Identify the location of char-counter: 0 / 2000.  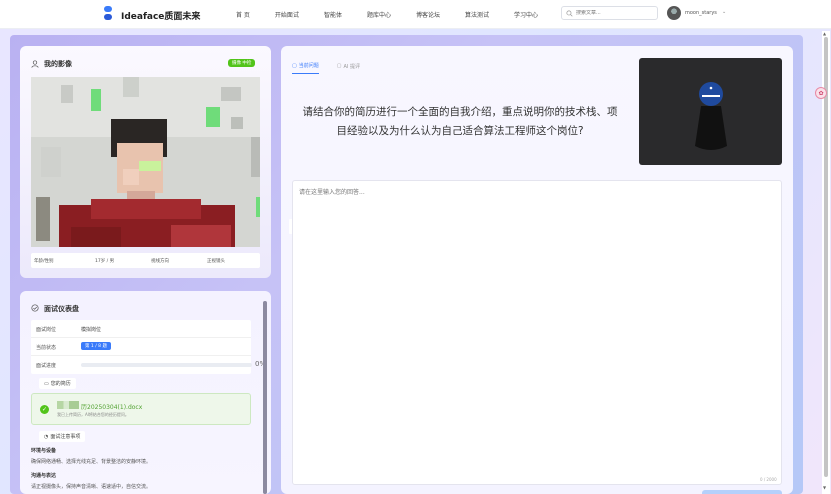
(768, 479).